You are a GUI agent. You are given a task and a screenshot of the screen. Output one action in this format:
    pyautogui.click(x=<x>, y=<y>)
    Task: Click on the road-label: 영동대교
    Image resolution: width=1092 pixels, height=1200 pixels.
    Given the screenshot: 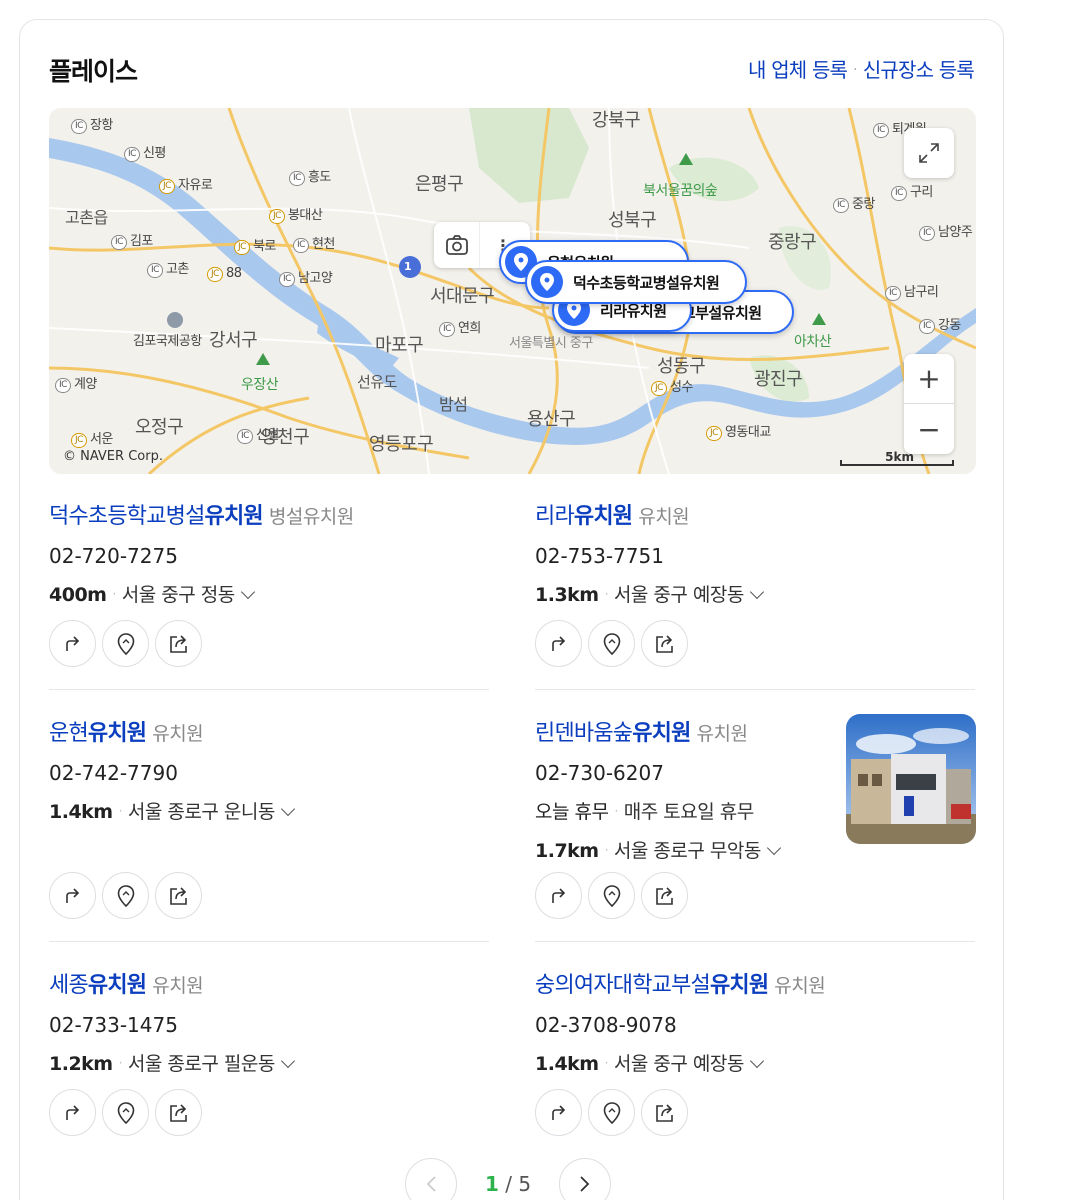 What is the action you would take?
    pyautogui.click(x=747, y=432)
    